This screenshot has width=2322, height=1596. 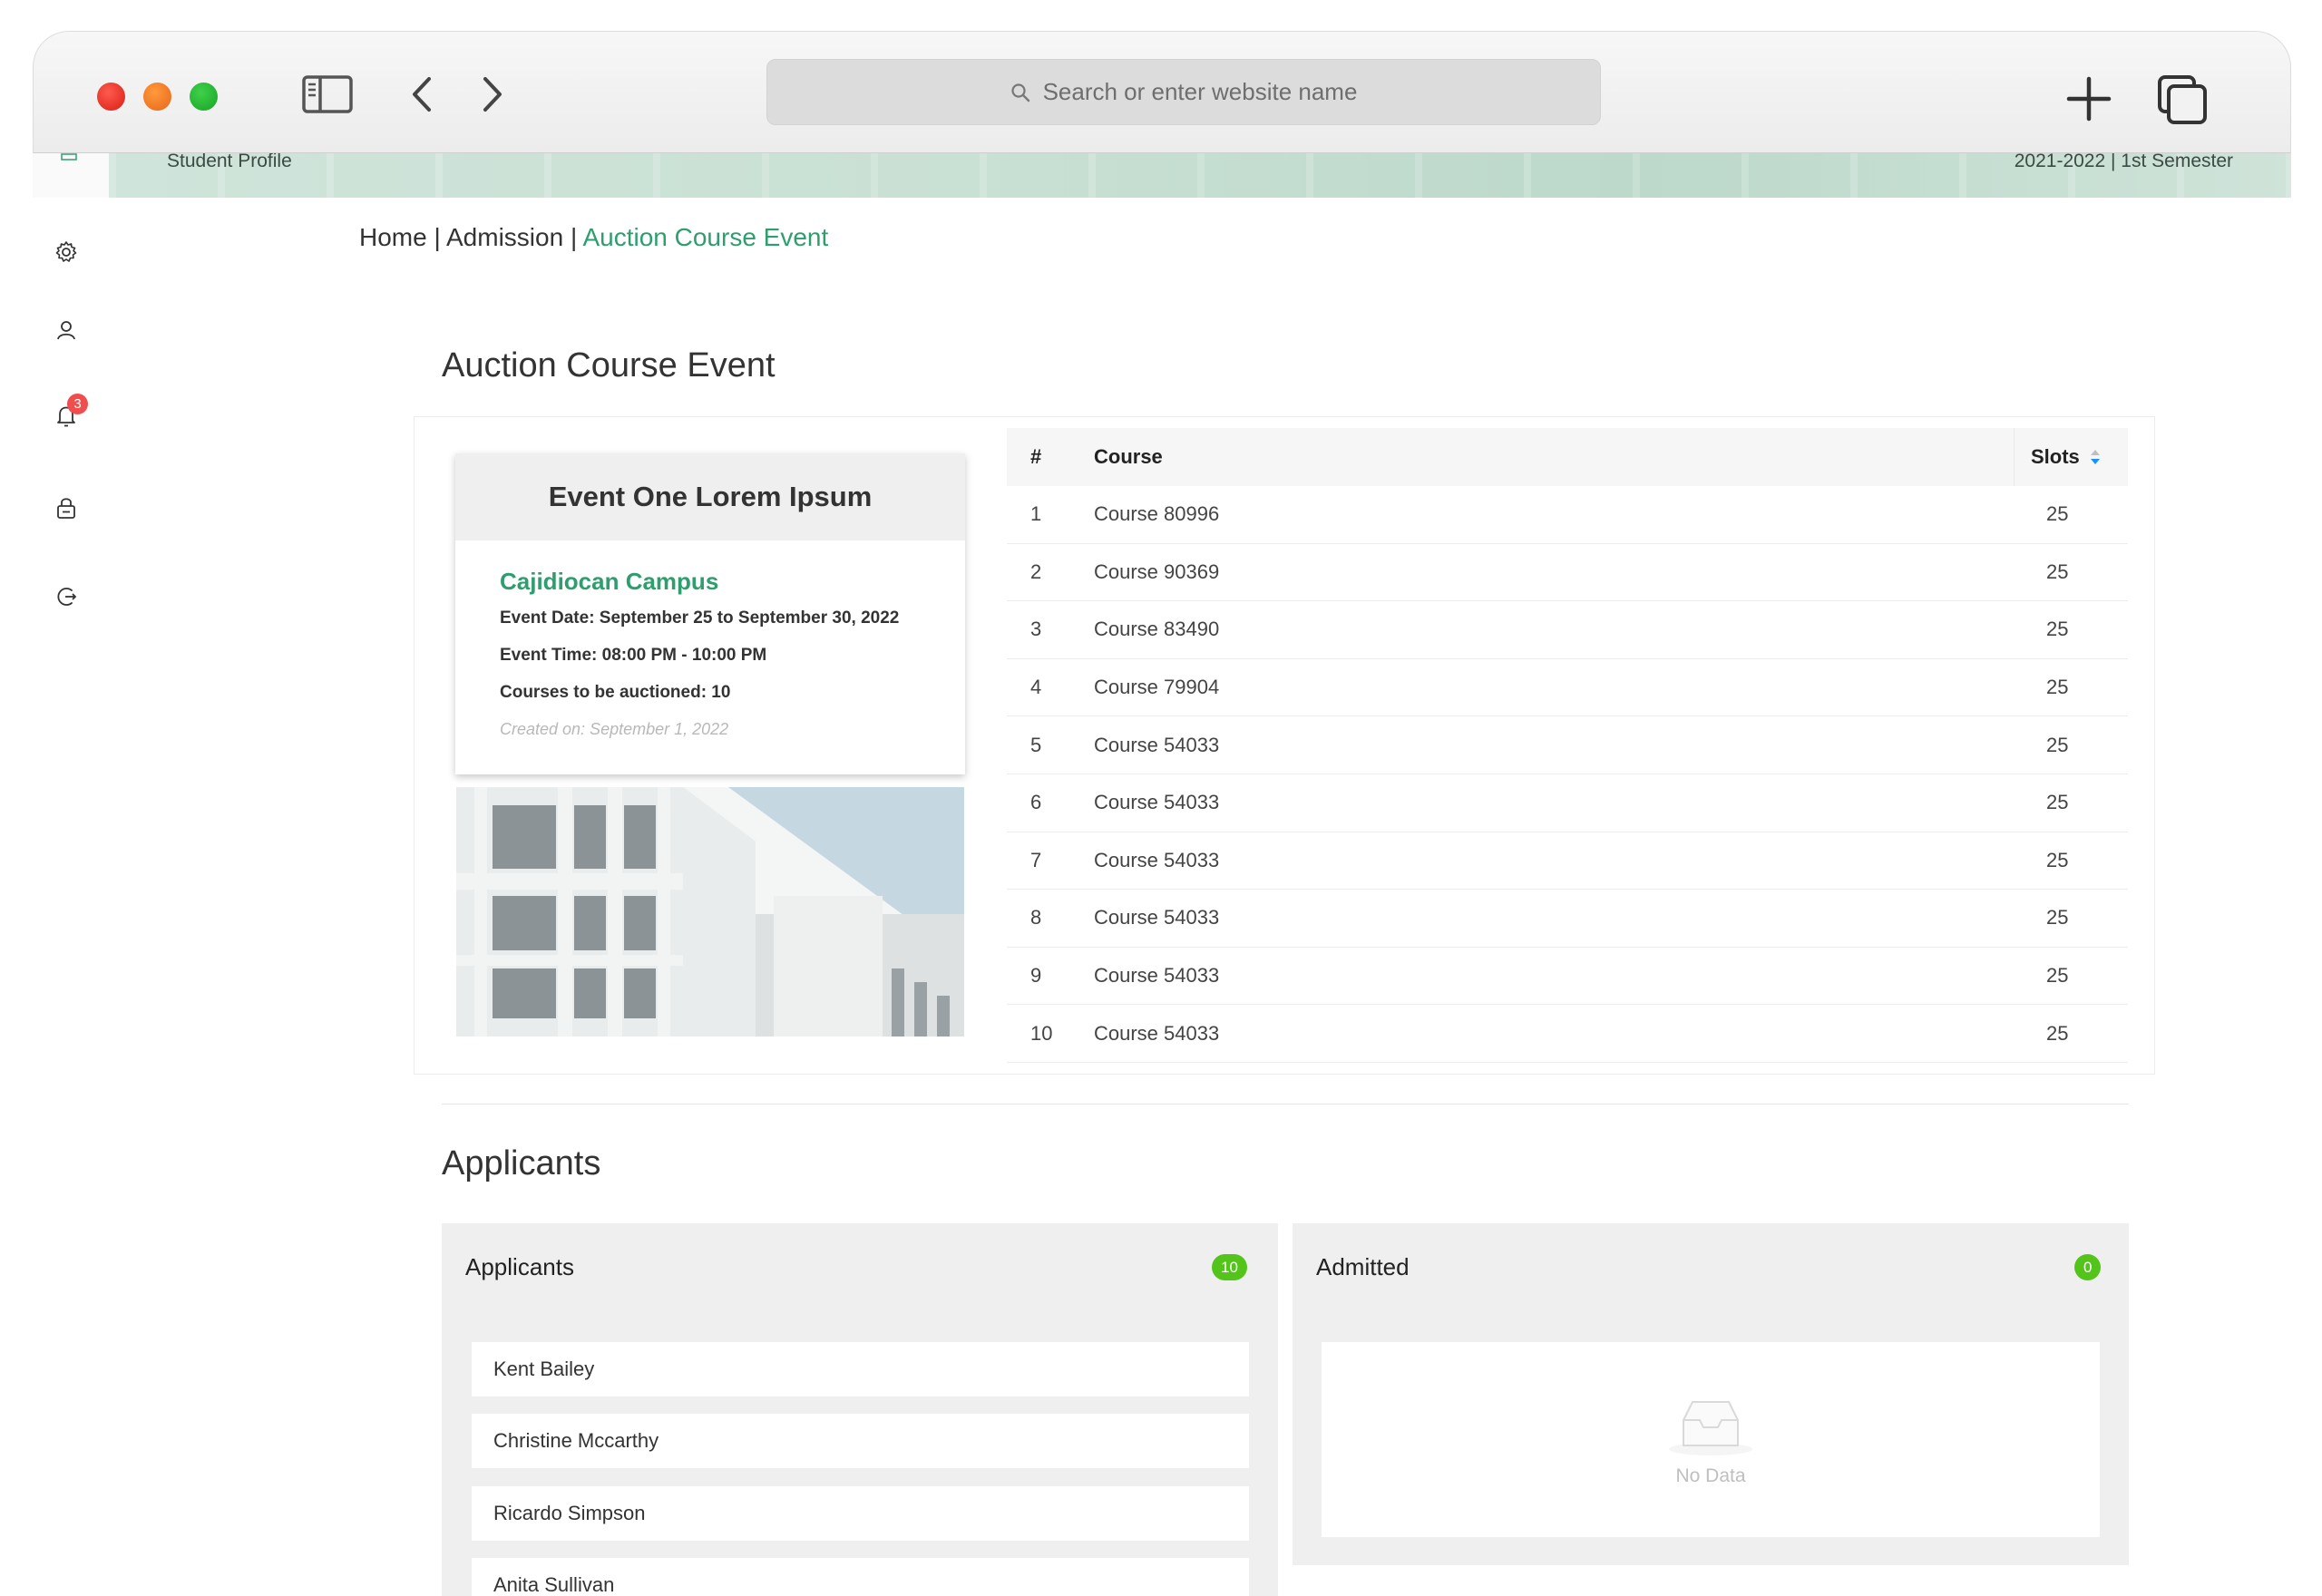 I want to click on close-window-button, so click(x=111, y=97).